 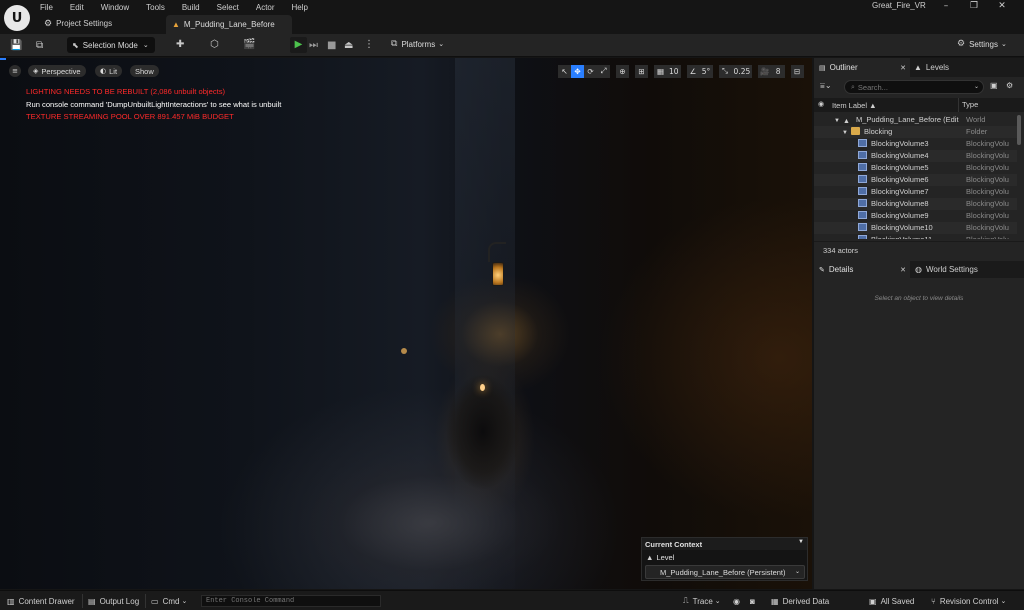 What do you see at coordinates (15, 71) in the screenshot?
I see `viewport-menu-icon: ≡` at bounding box center [15, 71].